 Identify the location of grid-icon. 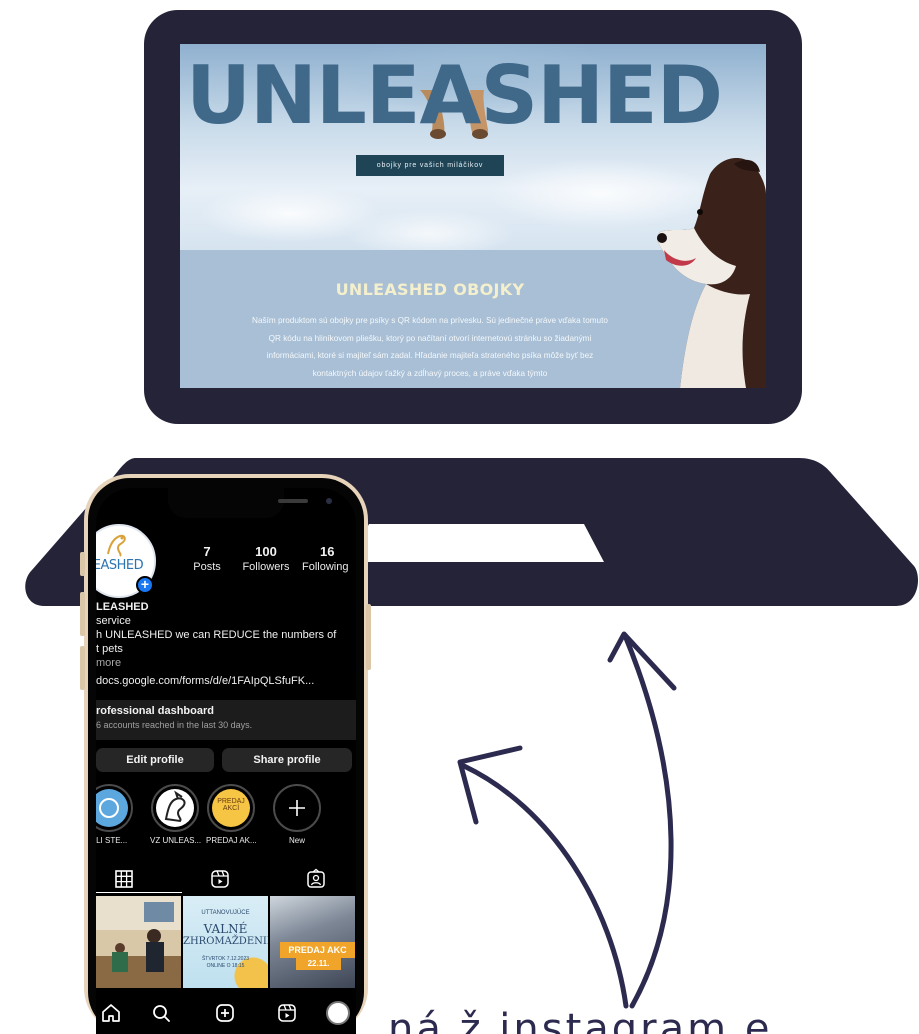
(124, 879).